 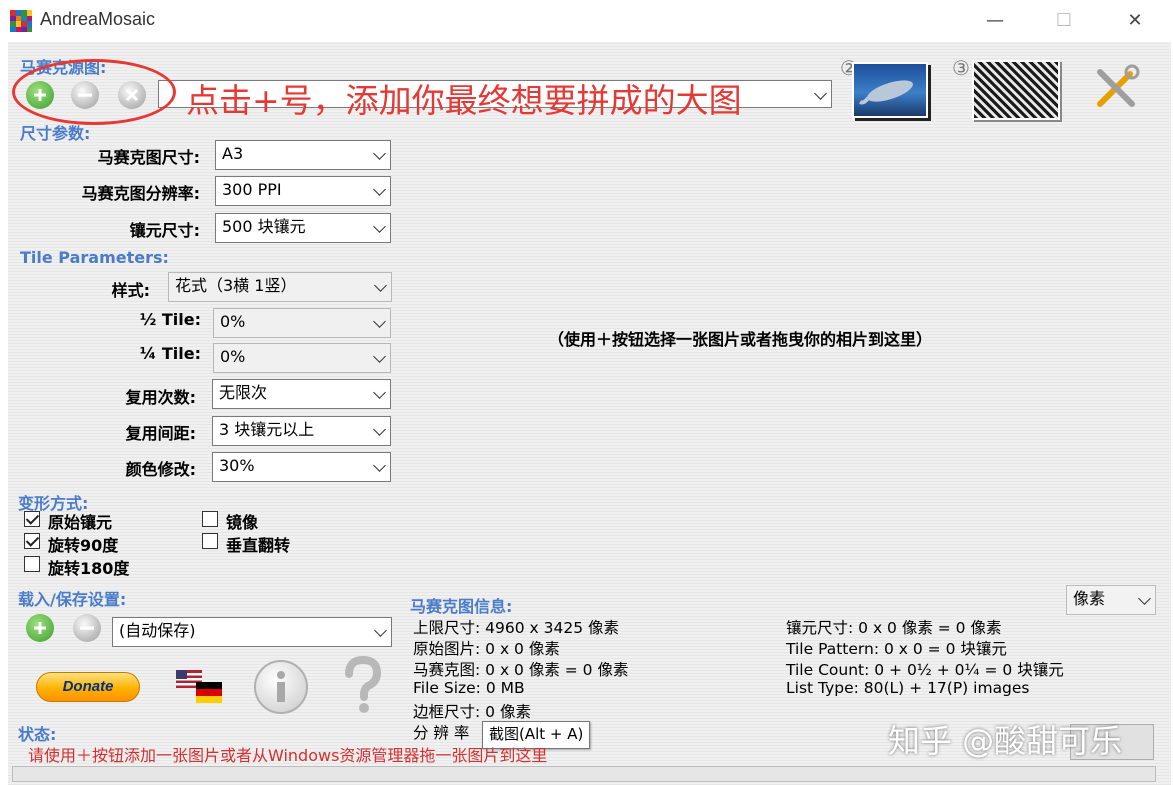 What do you see at coordinates (72, 599) in the screenshot?
I see `load-save-heading: 载入/保存设置:` at bounding box center [72, 599].